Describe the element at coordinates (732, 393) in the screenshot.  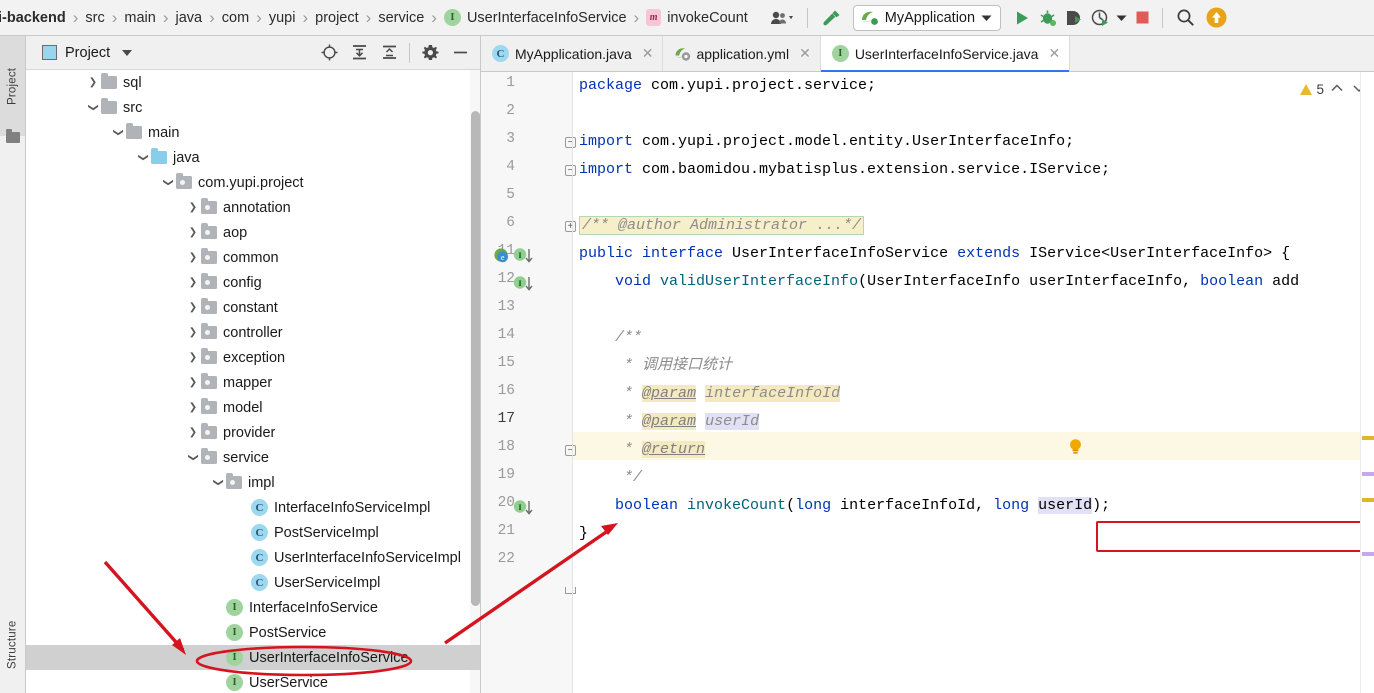
I see `code-line-javadoc-param-1: * @param interfaceInfoId` at that location.